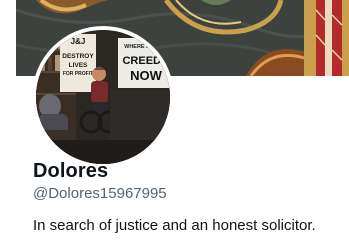  I want to click on sign-lives-text: LIVES, so click(78, 65).